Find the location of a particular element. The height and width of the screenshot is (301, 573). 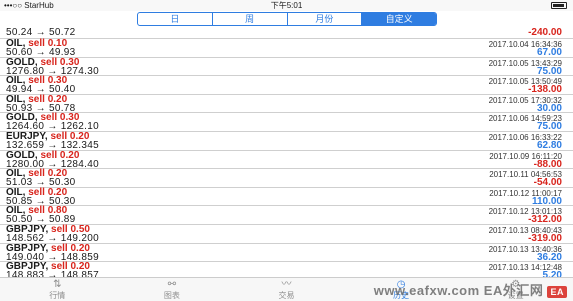

tab-quotes: ⇅ 行情 is located at coordinates (57, 289).